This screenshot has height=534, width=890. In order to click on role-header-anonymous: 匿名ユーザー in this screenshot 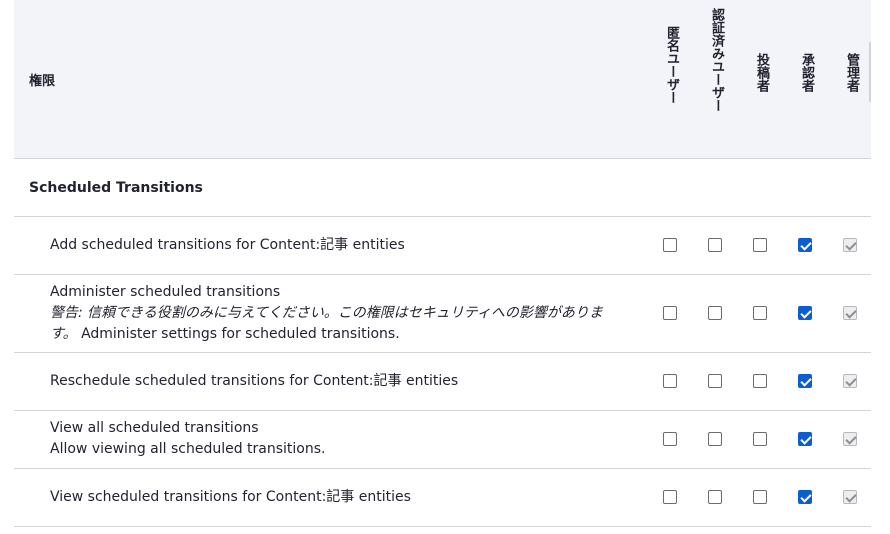, I will do `click(671, 65)`.